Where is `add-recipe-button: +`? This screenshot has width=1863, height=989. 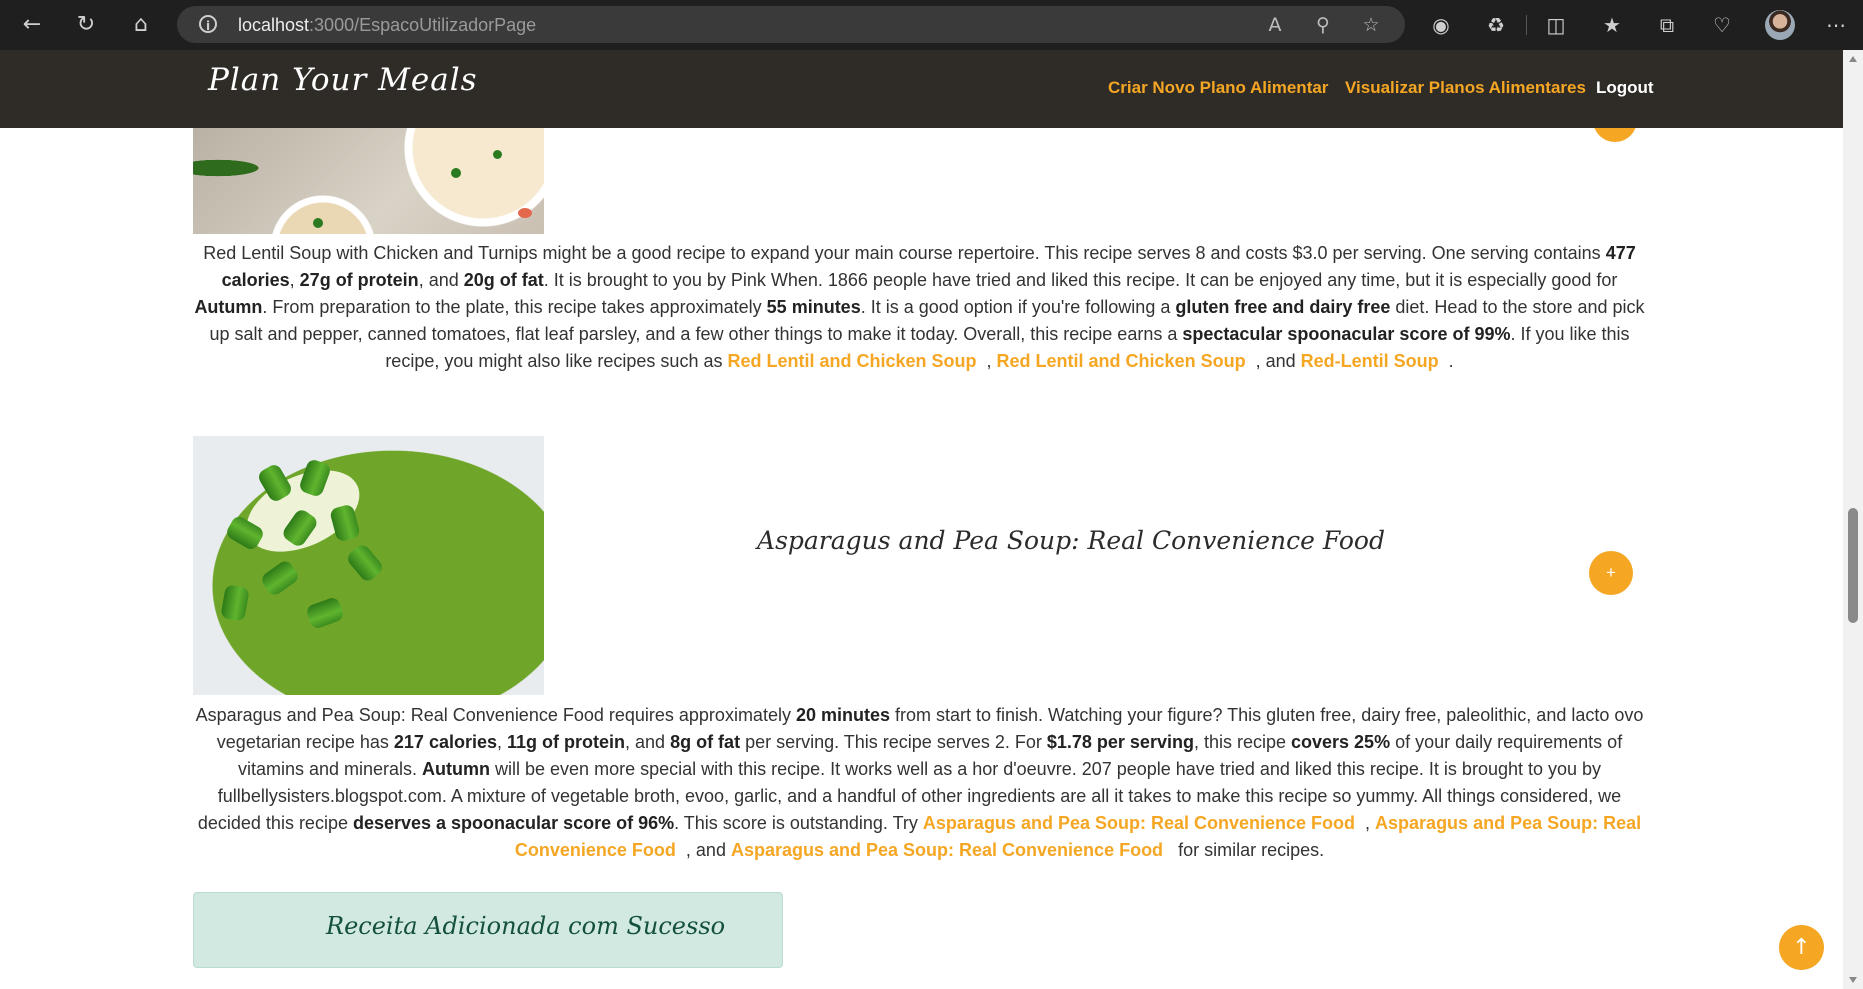 add-recipe-button: + is located at coordinates (1611, 573).